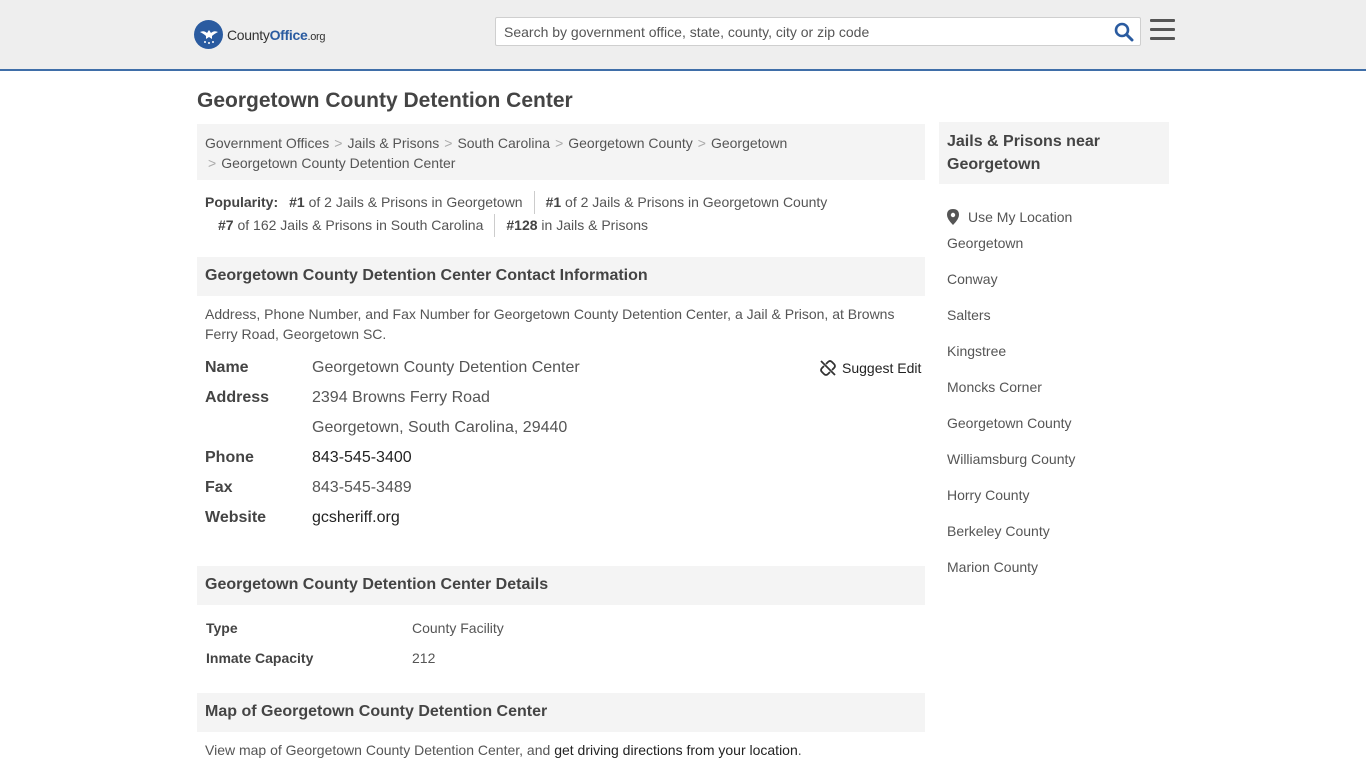 The width and height of the screenshot is (1366, 768). Describe the element at coordinates (406, 202) in the screenshot. I see `popularity-item: #1 of 2 Jails & Prisons in Georgetown` at that location.